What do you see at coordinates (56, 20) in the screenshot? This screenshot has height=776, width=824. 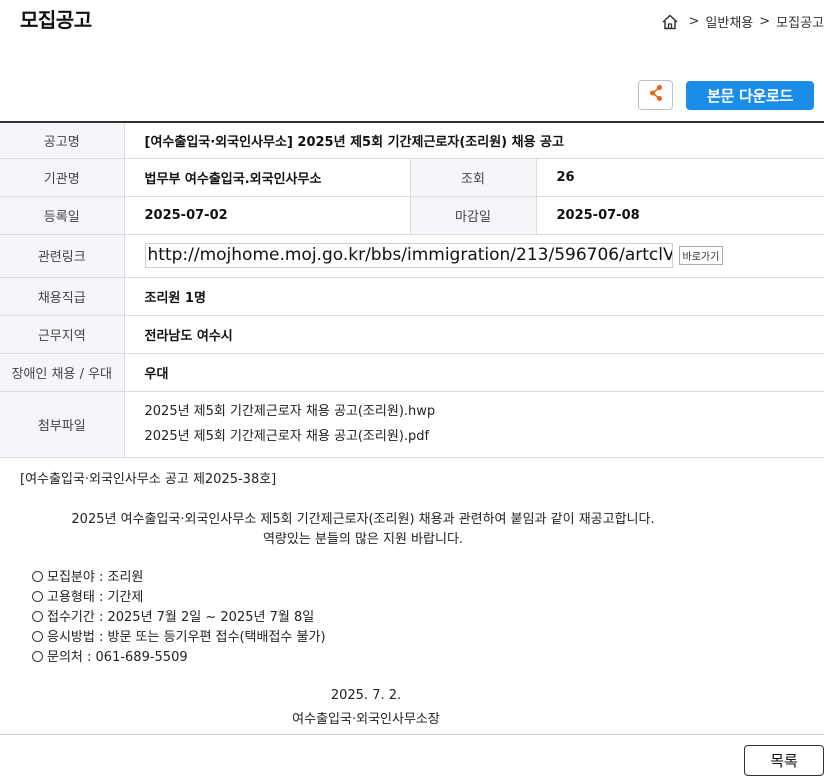 I see `page-title: 모집공고` at bounding box center [56, 20].